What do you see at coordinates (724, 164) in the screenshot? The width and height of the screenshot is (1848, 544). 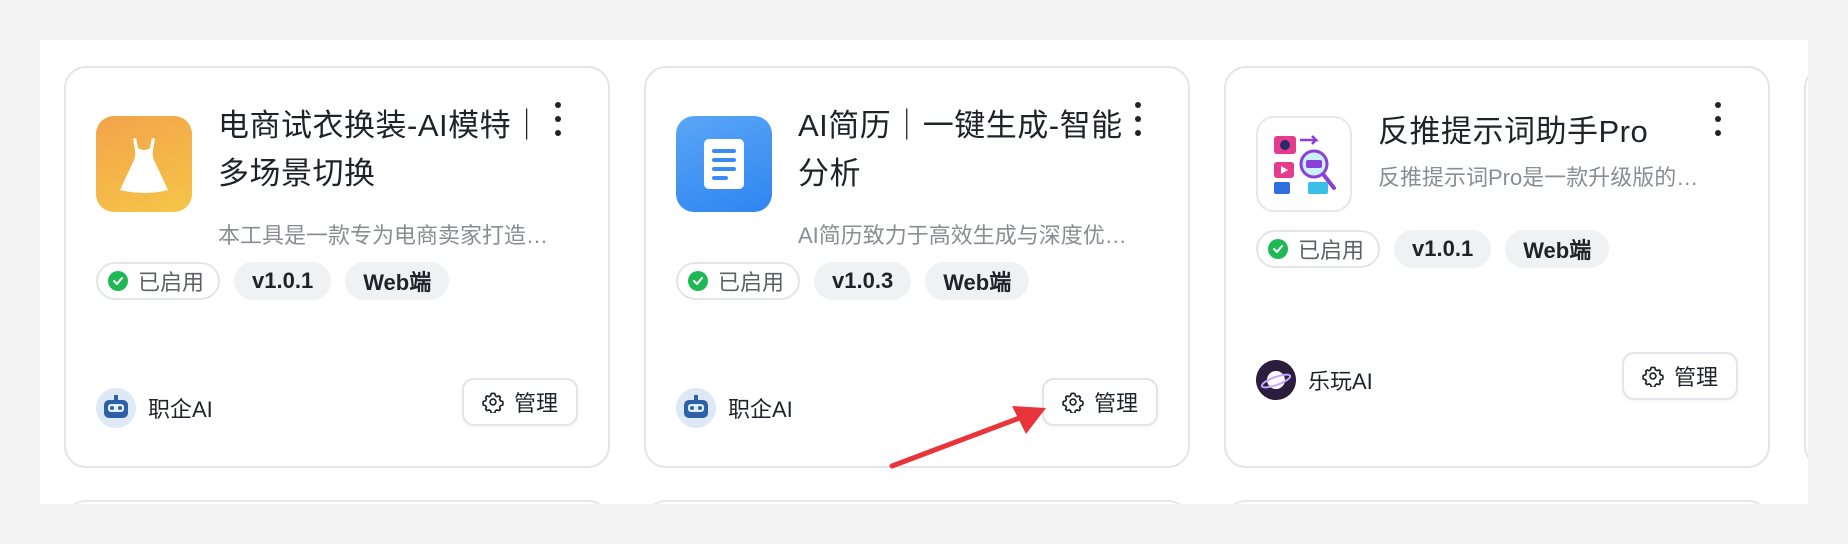 I see `document-icon` at bounding box center [724, 164].